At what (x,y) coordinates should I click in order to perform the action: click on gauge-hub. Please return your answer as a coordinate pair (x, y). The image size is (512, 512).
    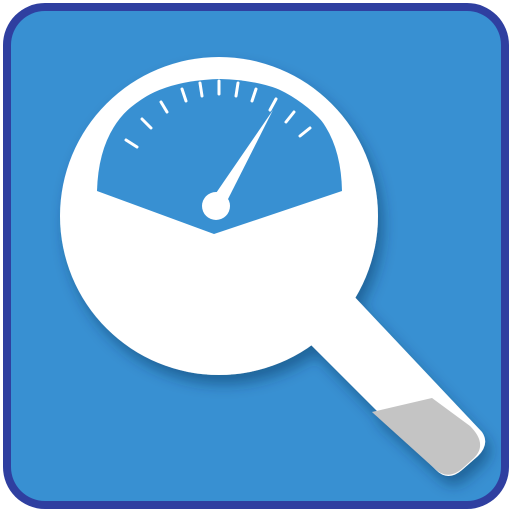
    Looking at the image, I should click on (216, 206).